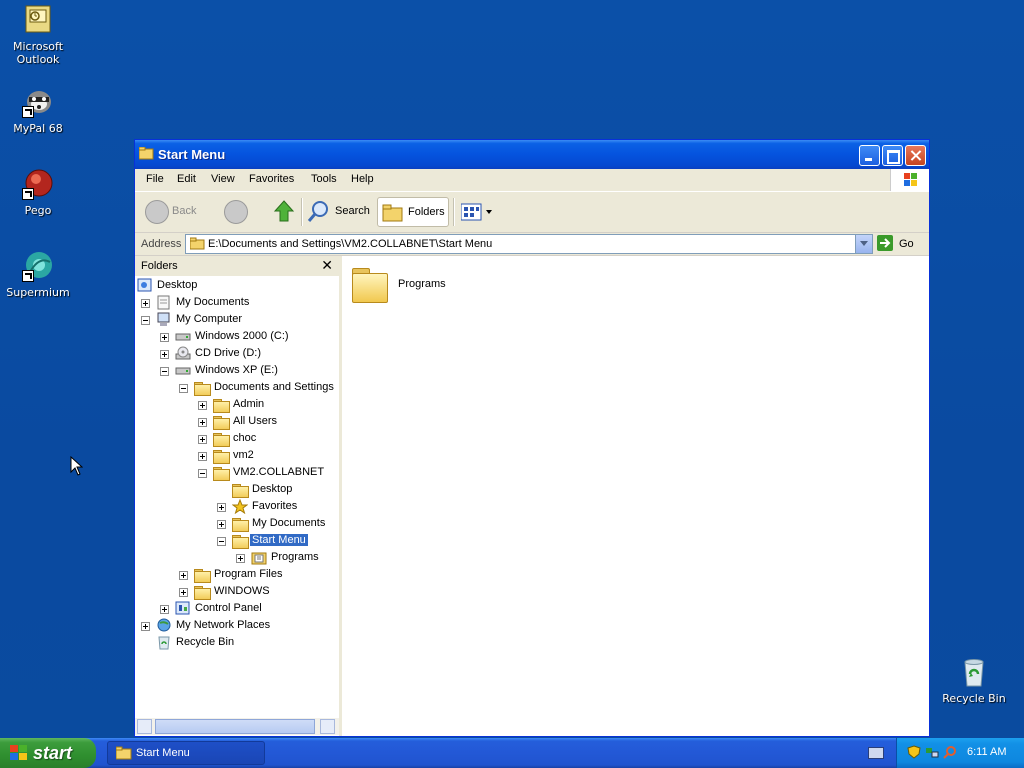 The height and width of the screenshot is (768, 1024). Describe the element at coordinates (144, 726) in the screenshot. I see `scroll-left-button` at that location.